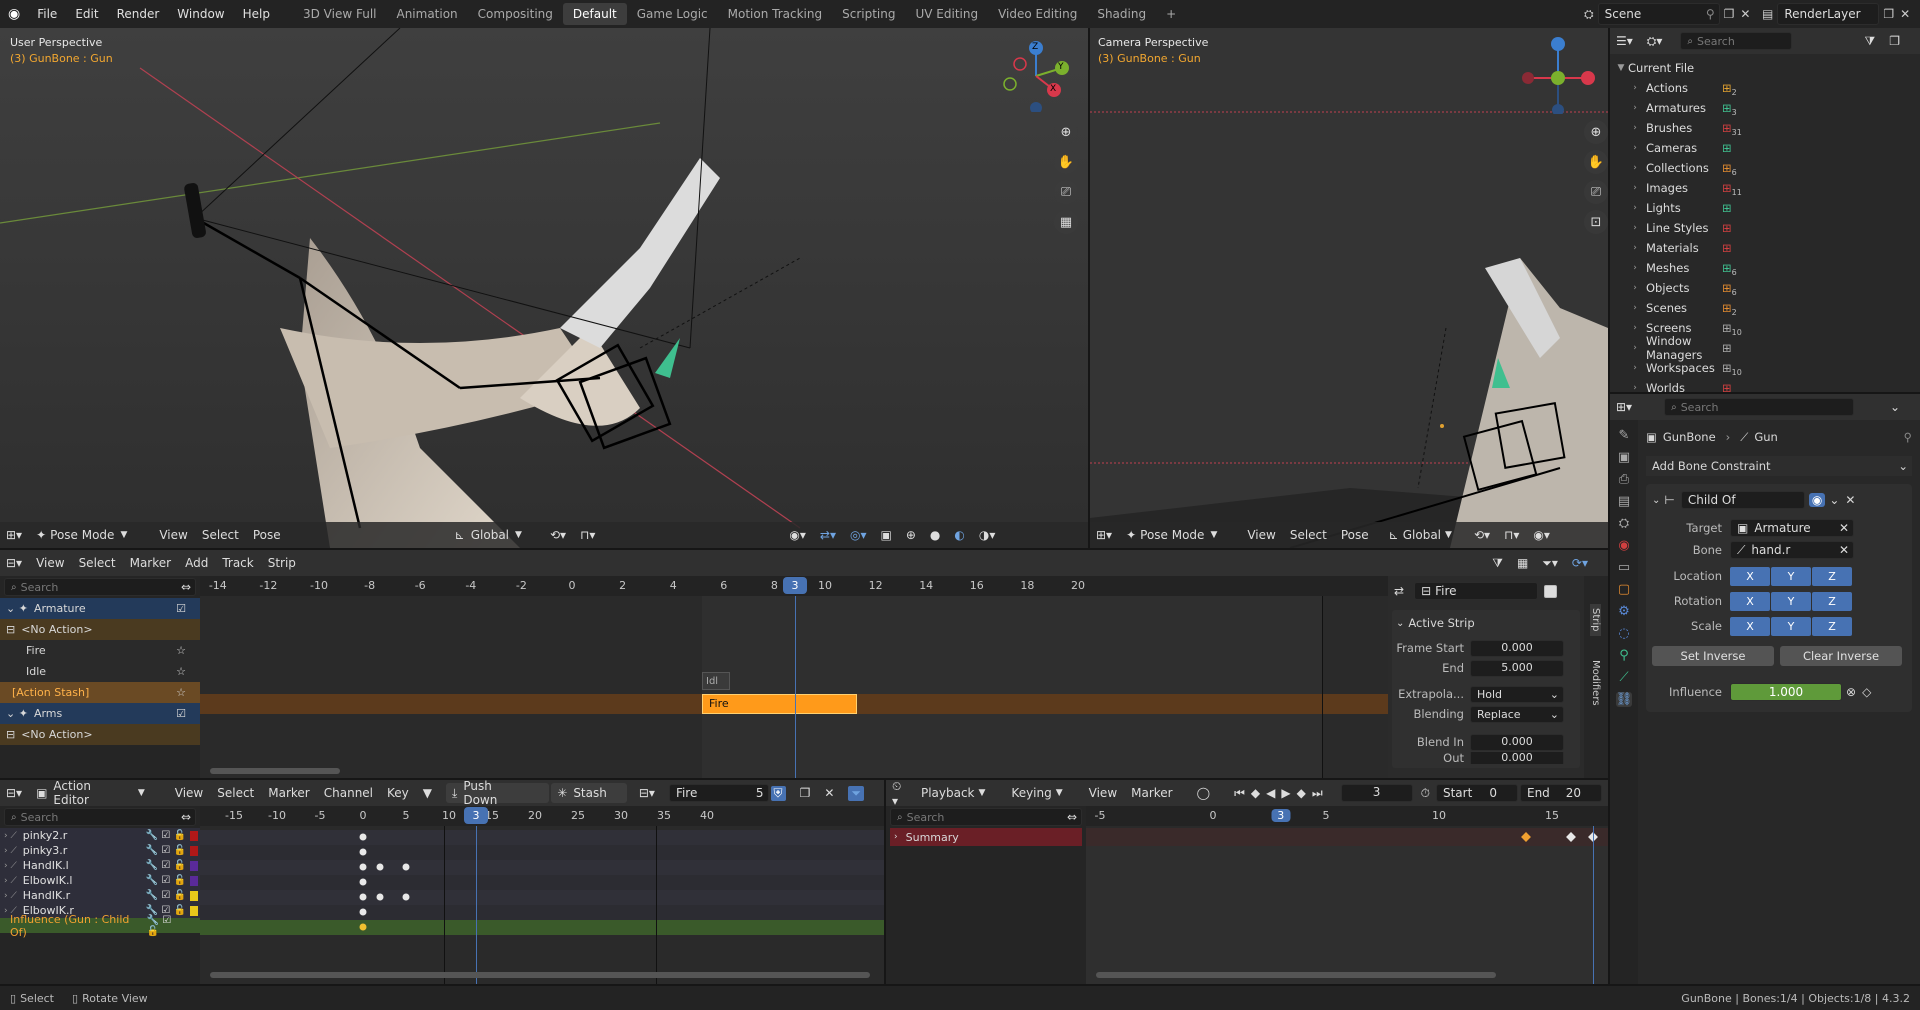 The width and height of the screenshot is (1920, 1010). Describe the element at coordinates (100, 880) in the screenshot. I see `action-channel: › ⟋ ElbowIK.l 🔧 ☑ 🔓` at that location.